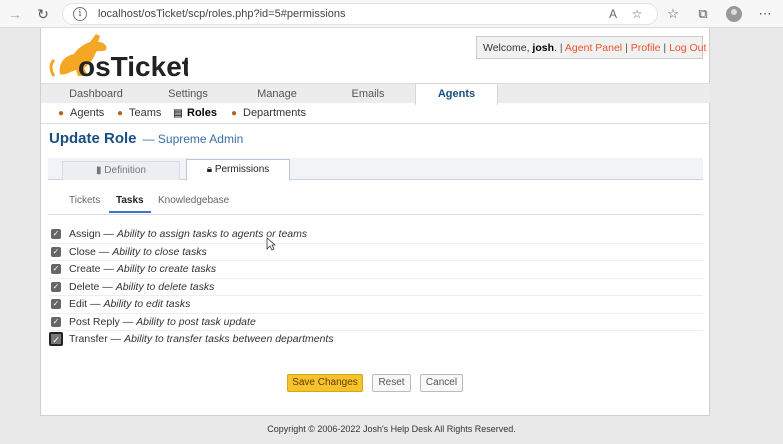 This screenshot has height=444, width=783. What do you see at coordinates (120, 113) in the screenshot?
I see `teams-icon: ●` at bounding box center [120, 113].